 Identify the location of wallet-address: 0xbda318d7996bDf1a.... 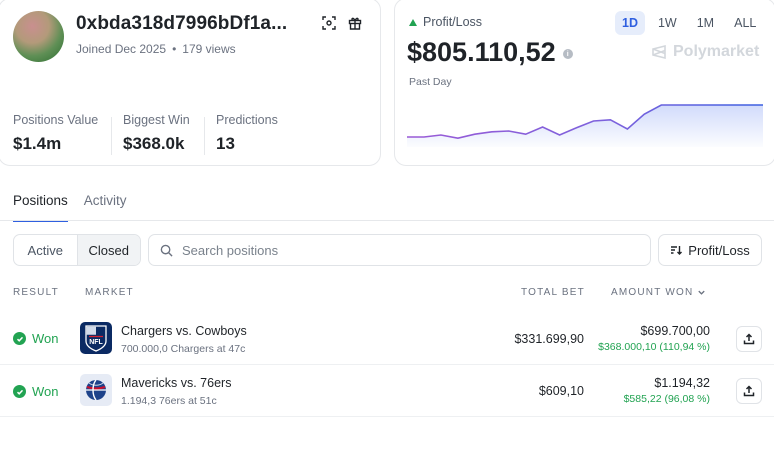
(182, 23).